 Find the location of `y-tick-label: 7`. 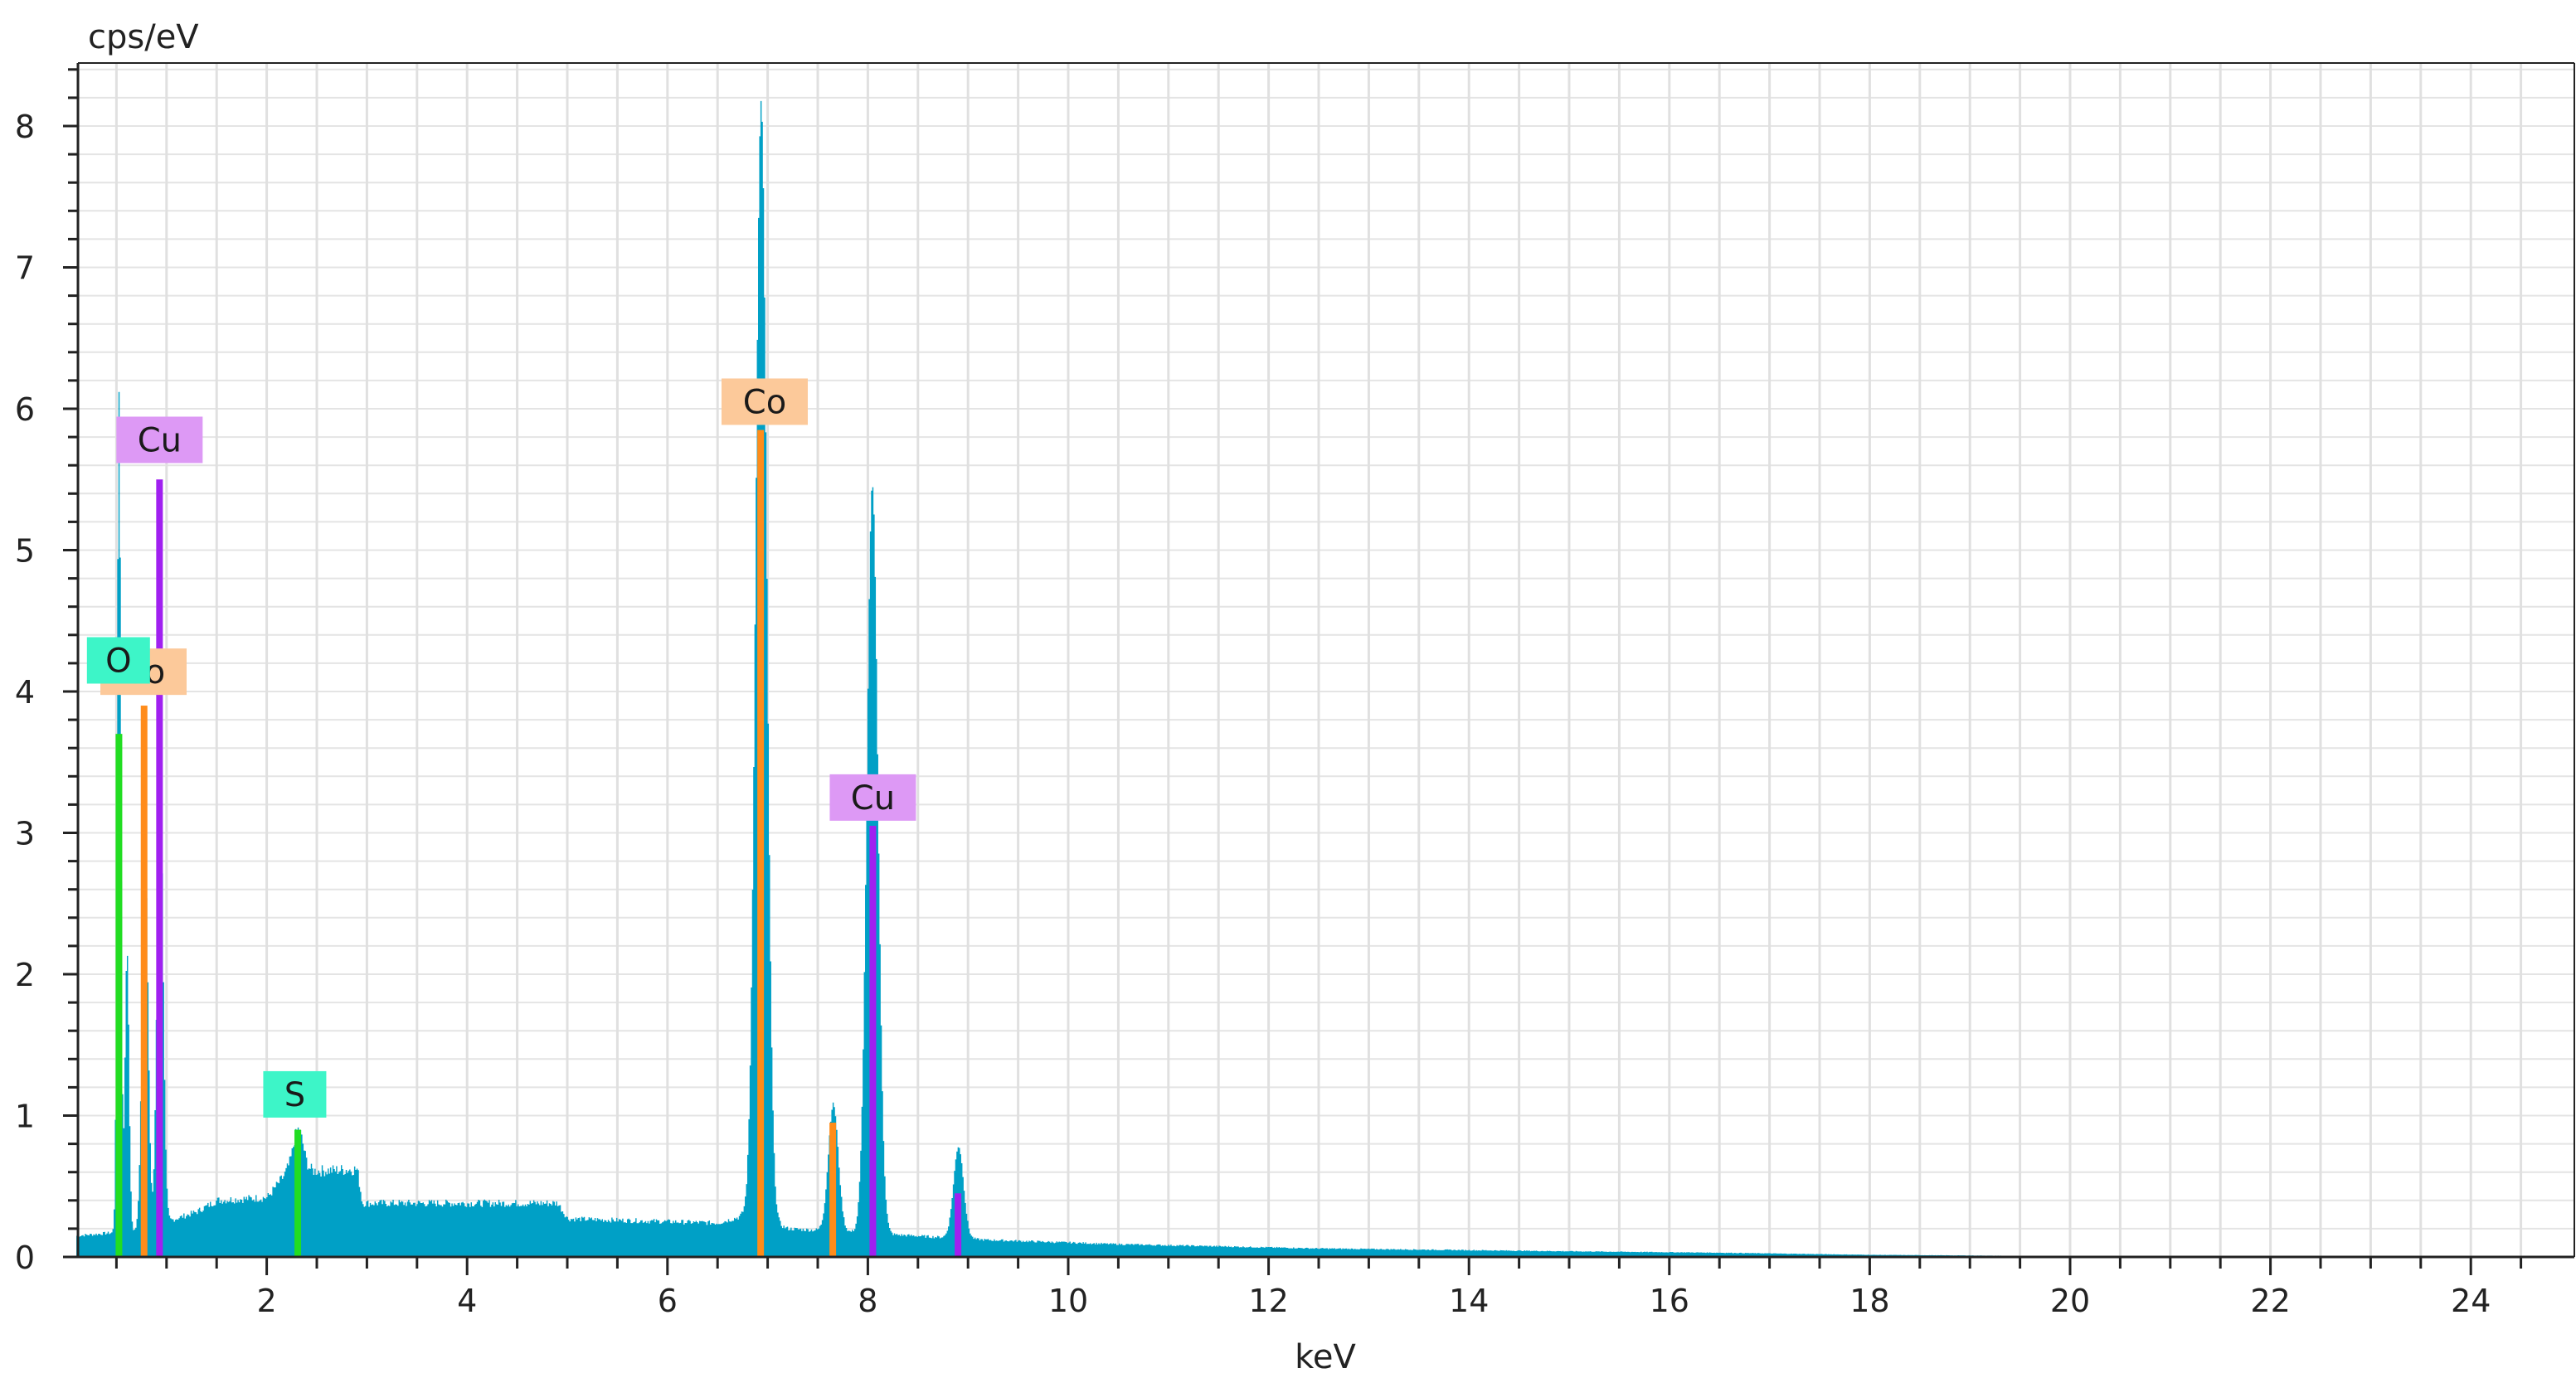

y-tick-label: 7 is located at coordinates (25, 269).